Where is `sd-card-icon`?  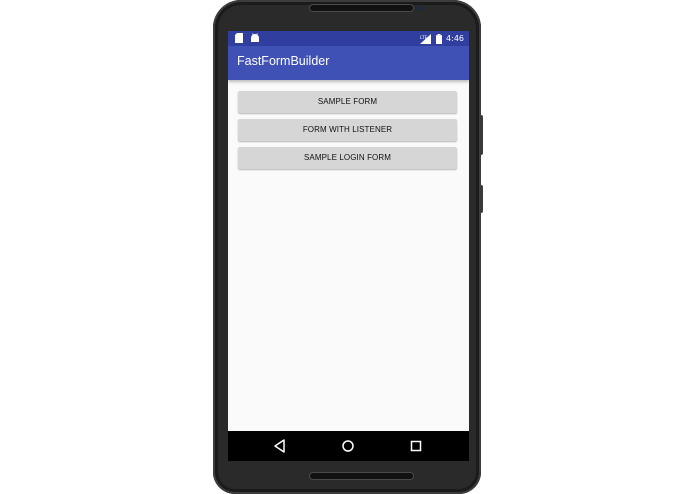 sd-card-icon is located at coordinates (239, 38).